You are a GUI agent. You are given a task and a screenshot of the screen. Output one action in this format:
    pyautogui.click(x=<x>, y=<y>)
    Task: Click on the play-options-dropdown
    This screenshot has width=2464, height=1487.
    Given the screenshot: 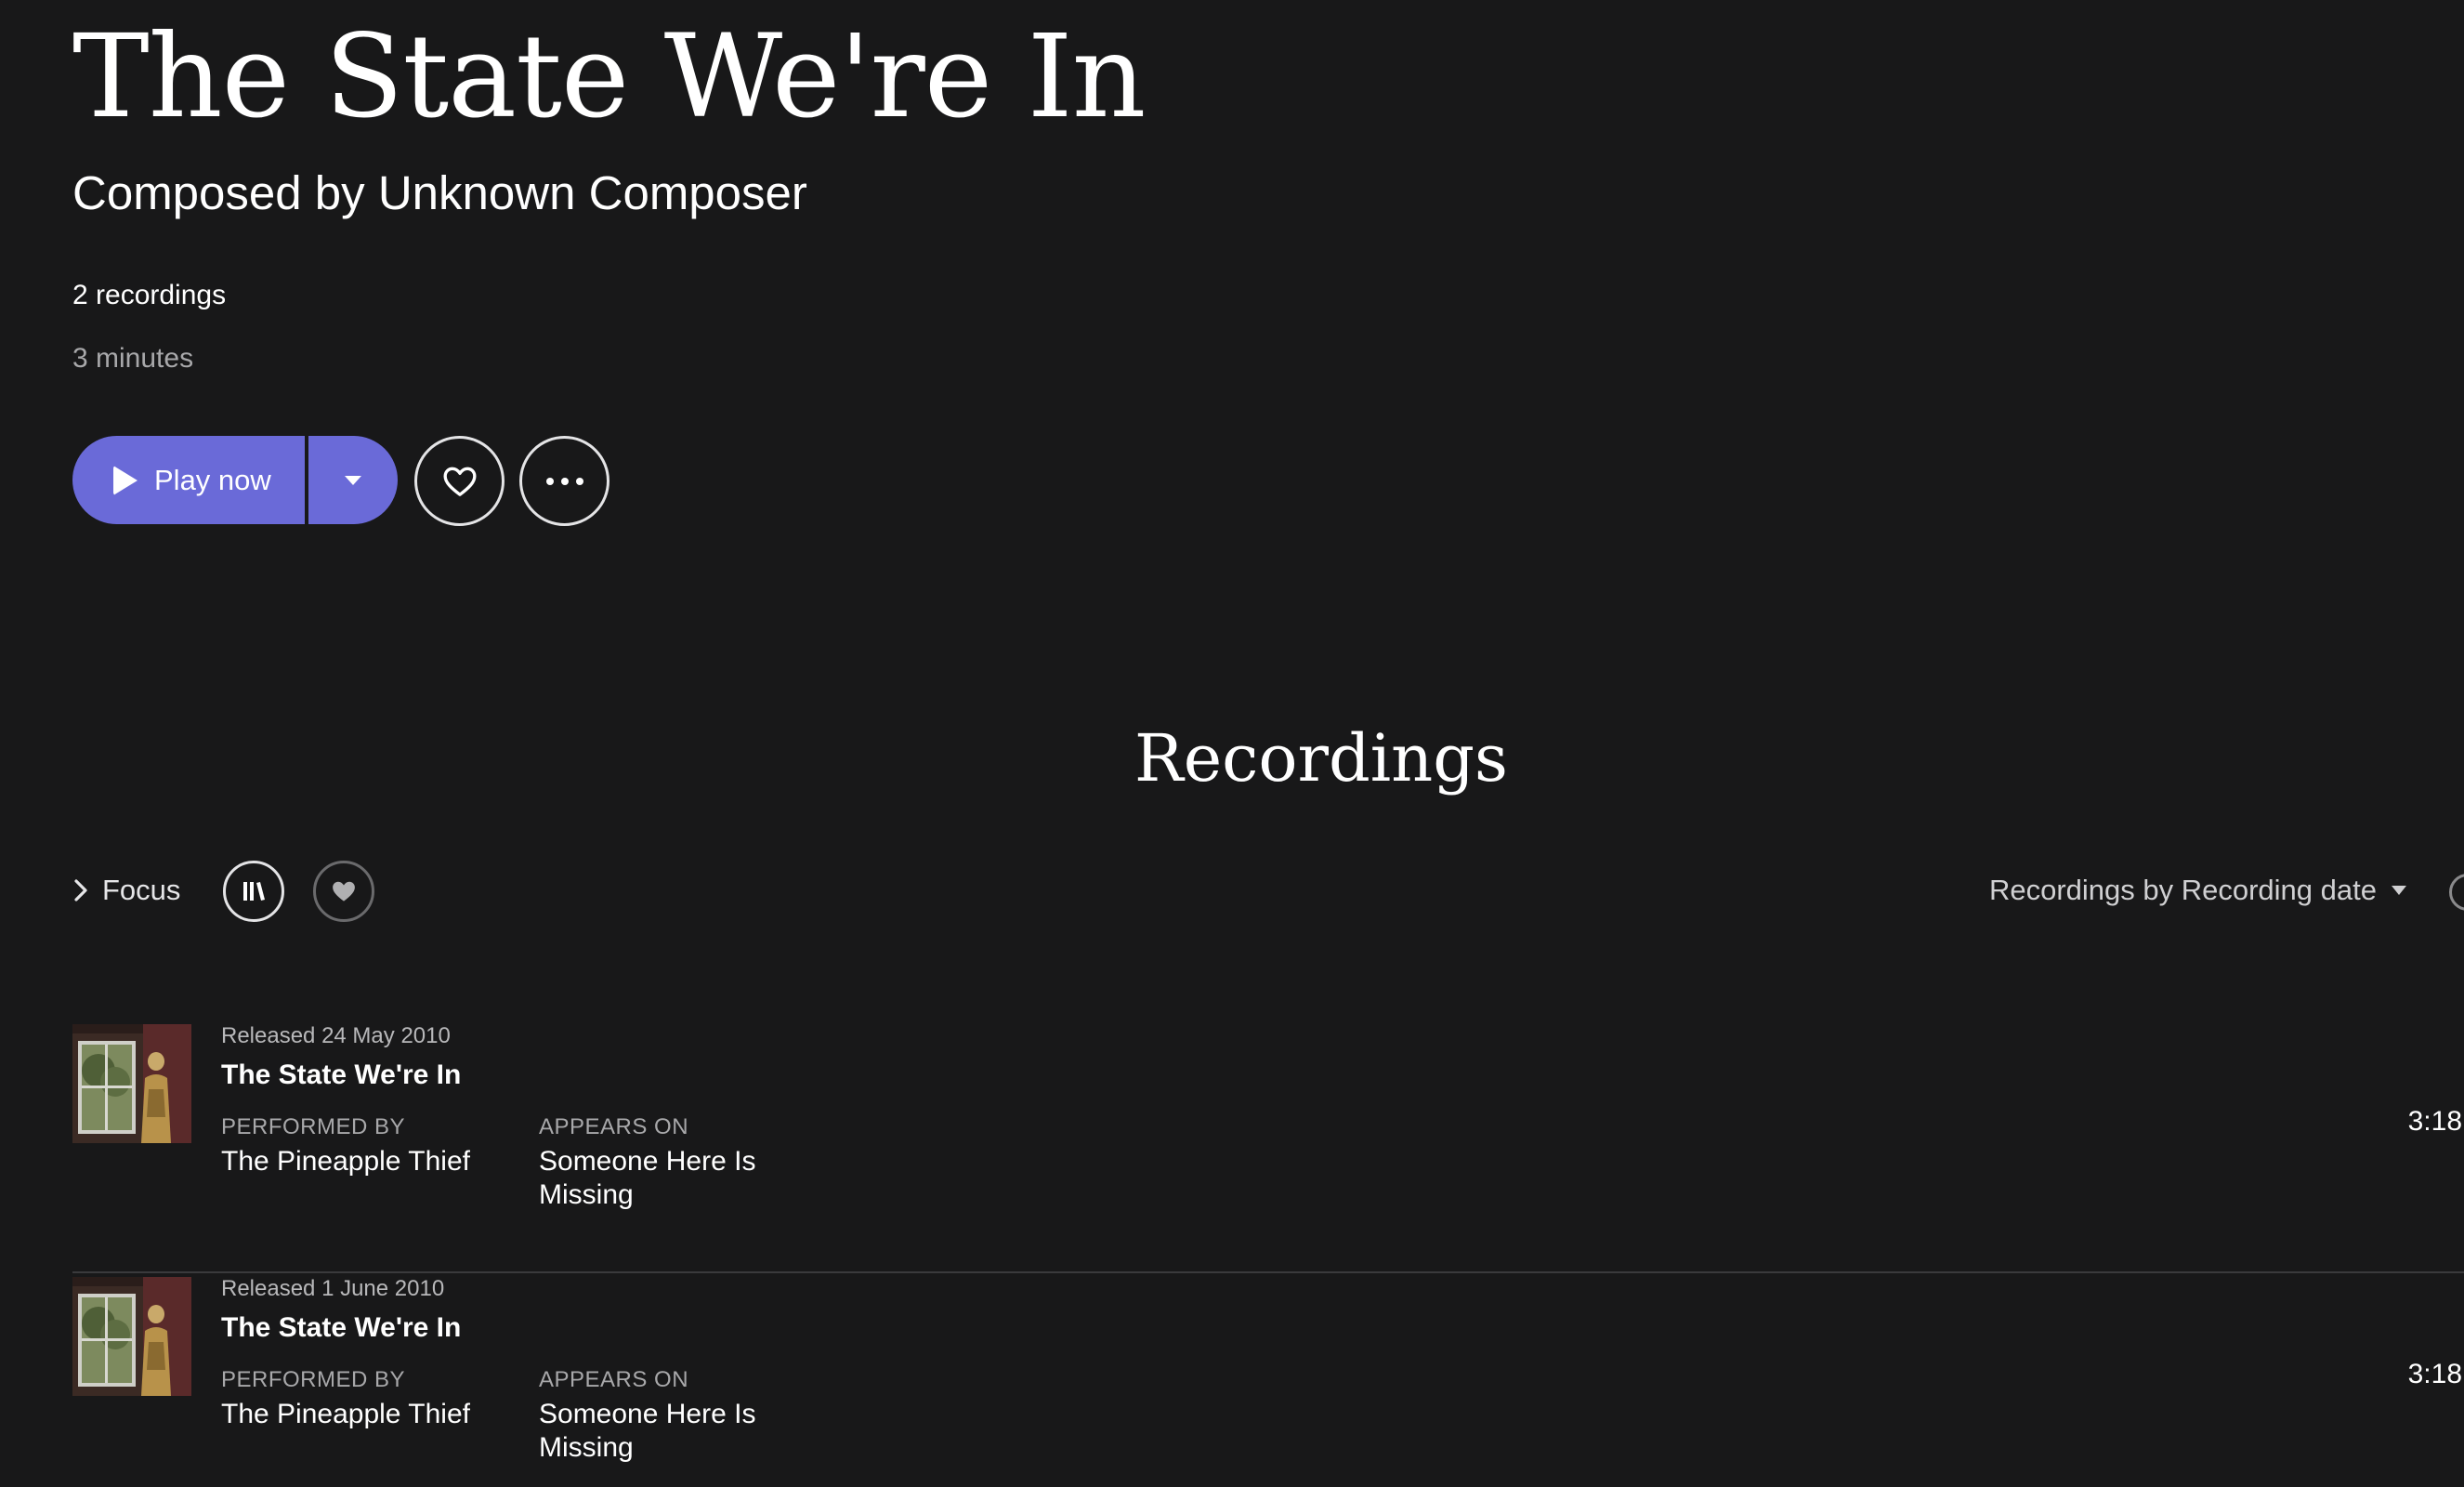 What is the action you would take?
    pyautogui.click(x=353, y=480)
    